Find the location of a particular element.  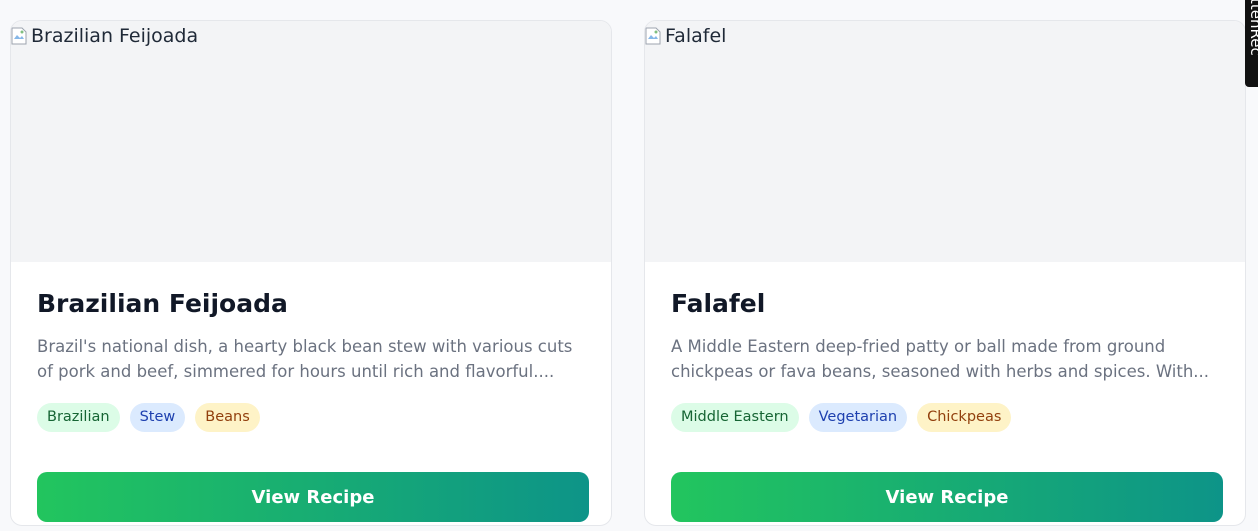

tag-chickpeas: Chickpeas is located at coordinates (964, 417).